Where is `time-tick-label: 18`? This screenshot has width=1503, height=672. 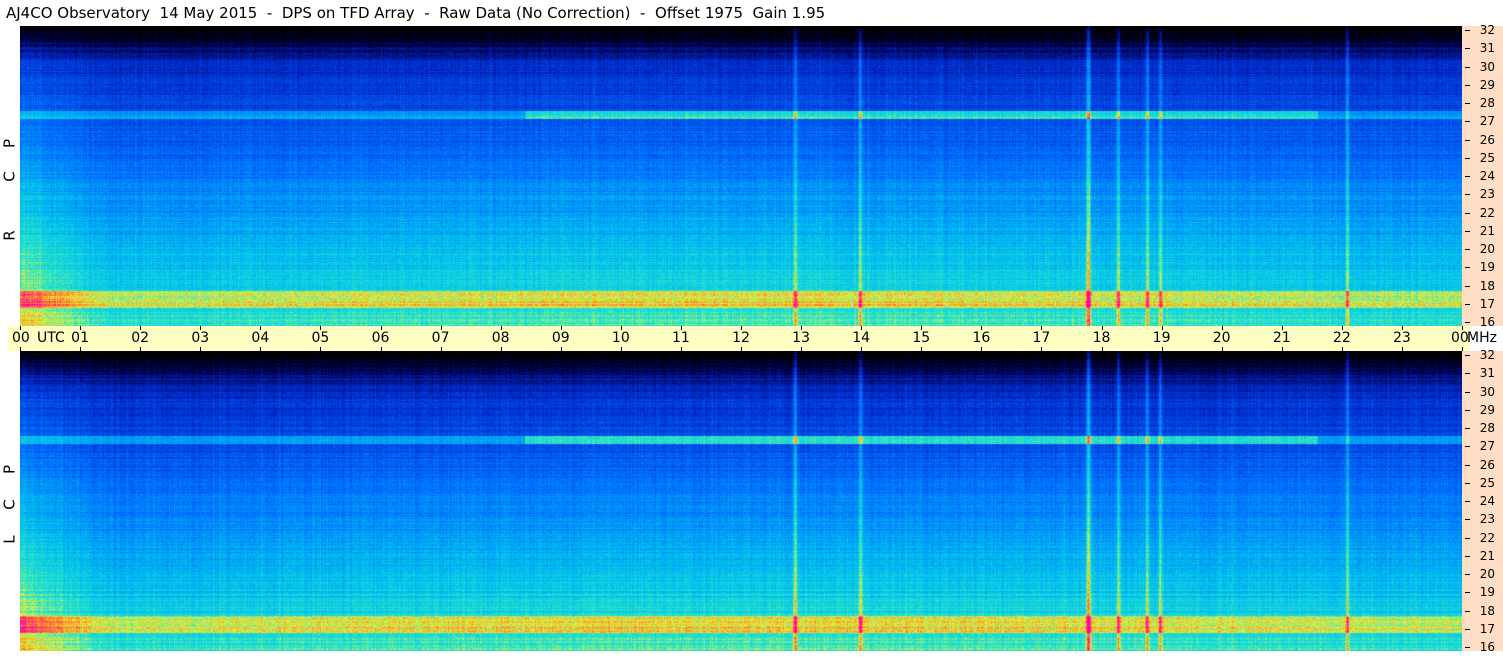 time-tick-label: 18 is located at coordinates (1101, 338).